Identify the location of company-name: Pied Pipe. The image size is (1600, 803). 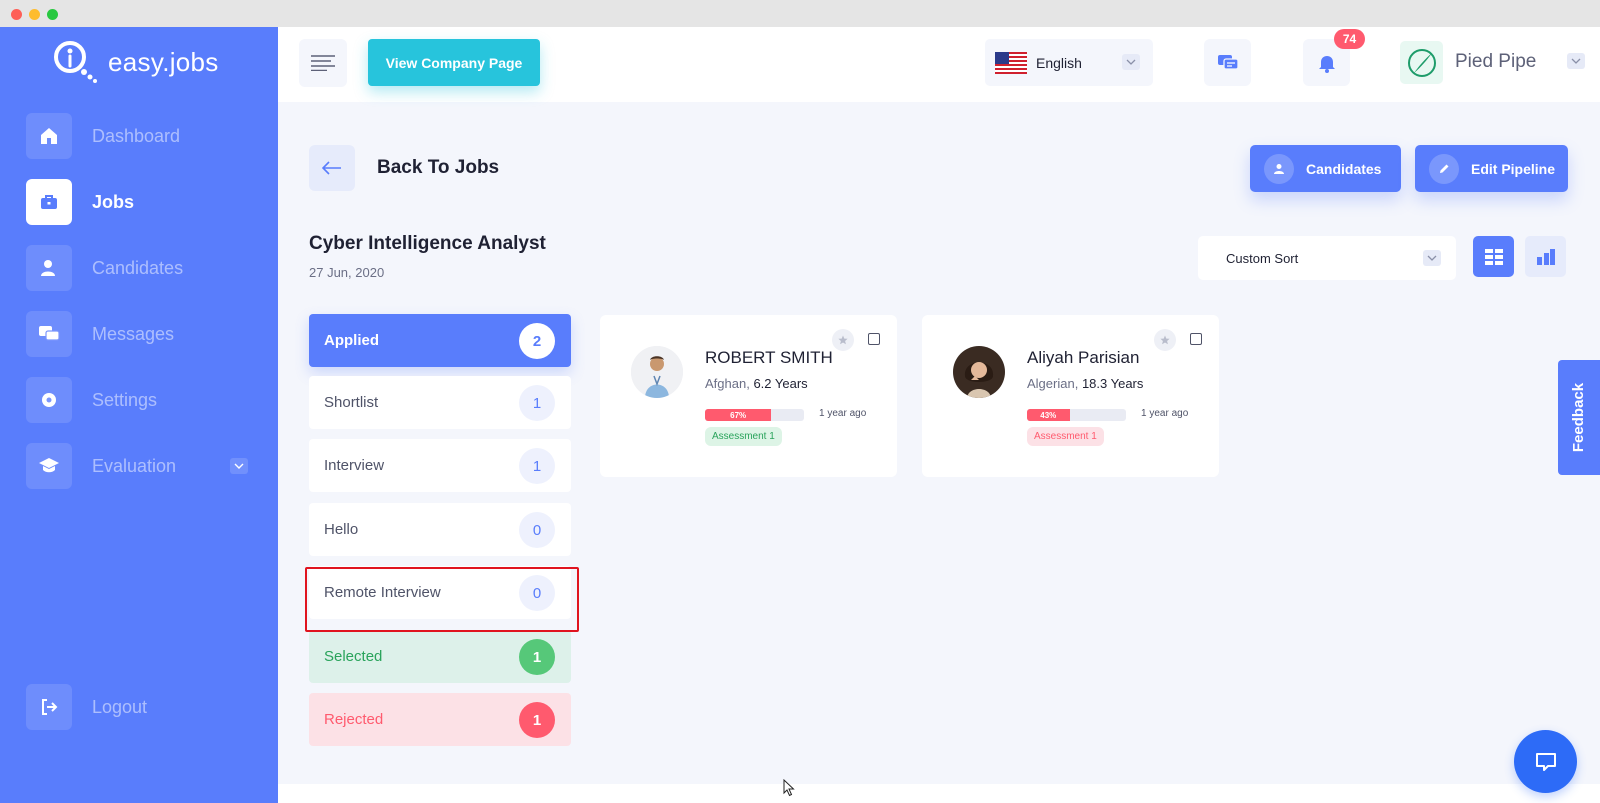
(1495, 62).